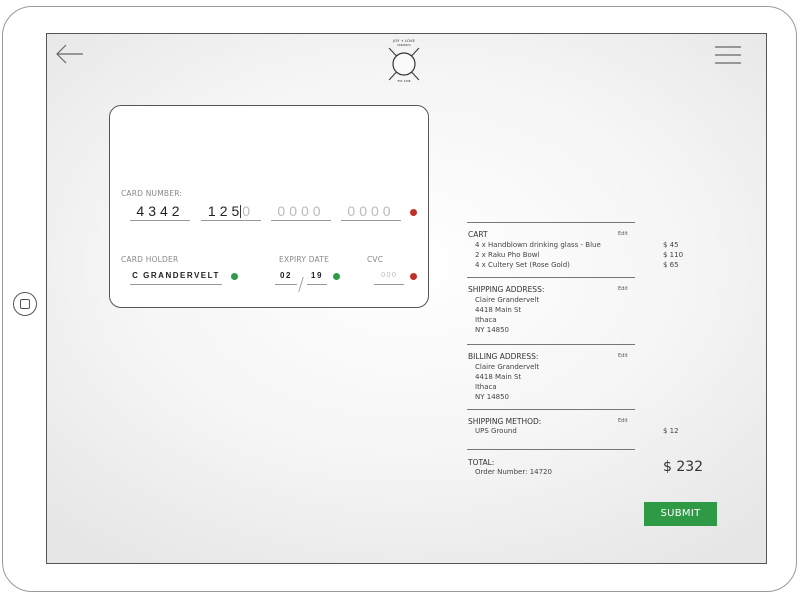 This screenshot has width=800, height=600. I want to click on shipping-method-section: SHIPPING METHOD: Edit UPS Ground $ 12, so click(573, 429).